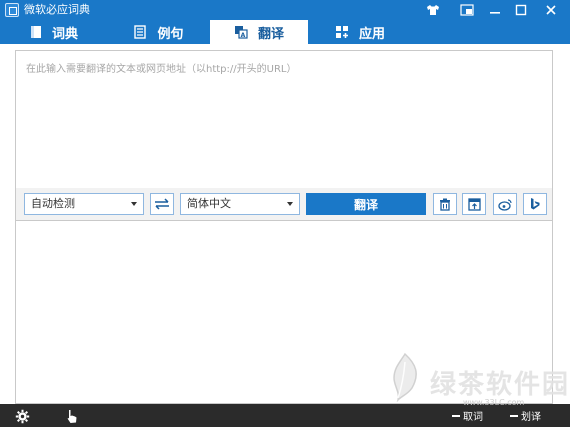  I want to click on tab-label: 例句, so click(170, 34).